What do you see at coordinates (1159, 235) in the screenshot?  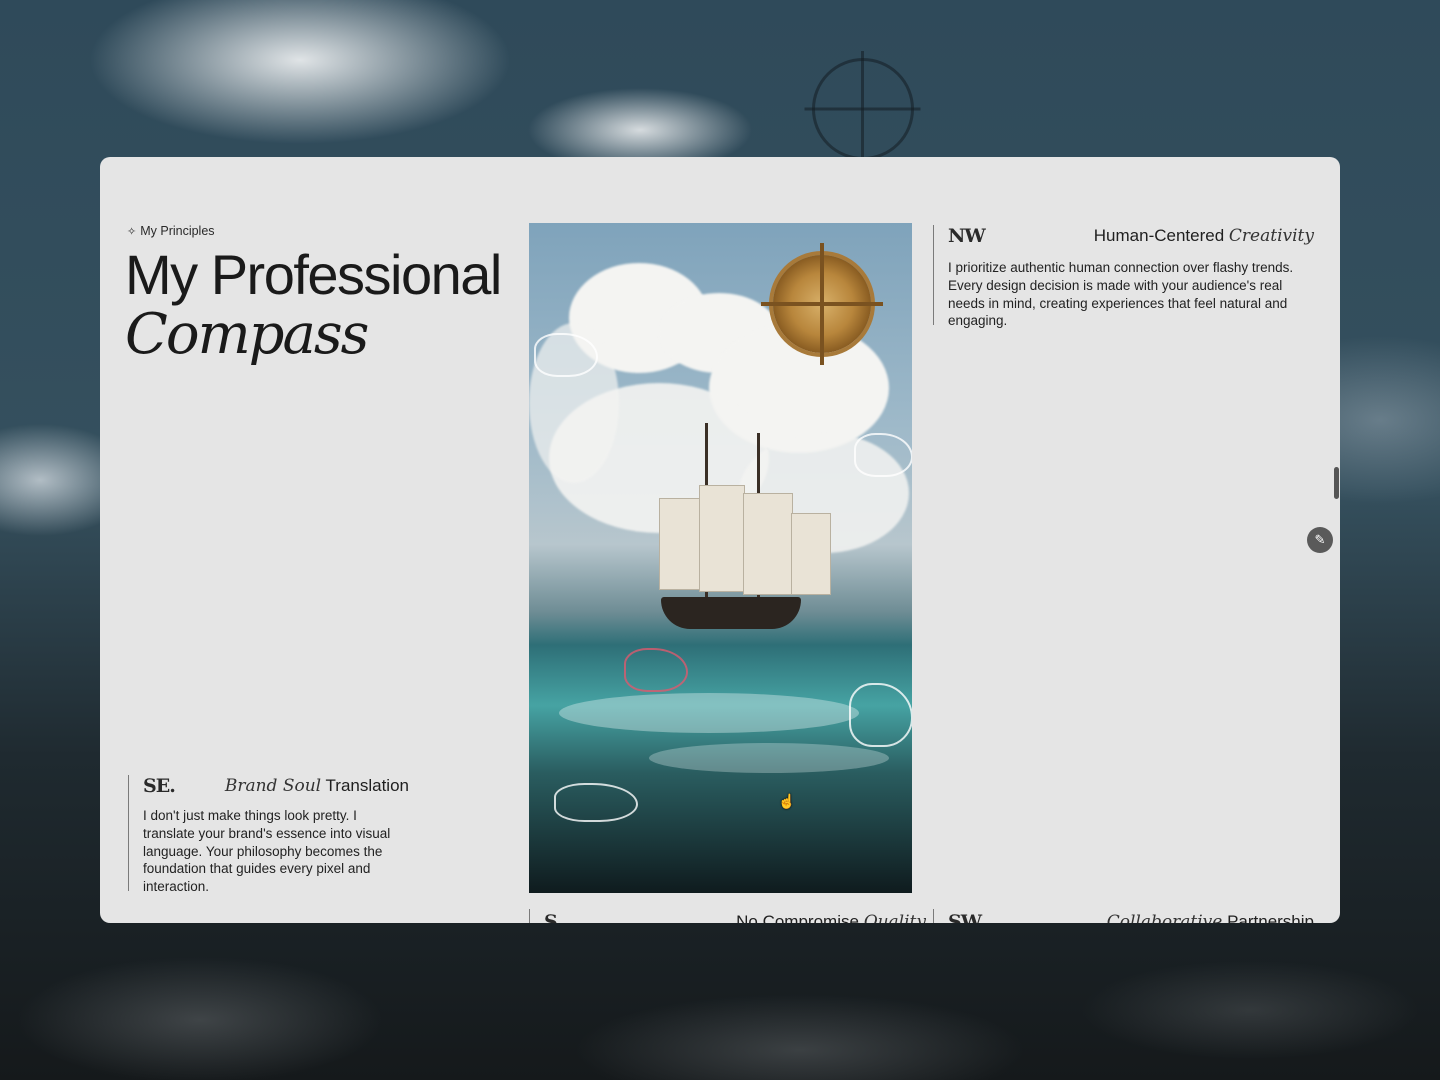 I see `card-title-plain: Human-Centered` at bounding box center [1159, 235].